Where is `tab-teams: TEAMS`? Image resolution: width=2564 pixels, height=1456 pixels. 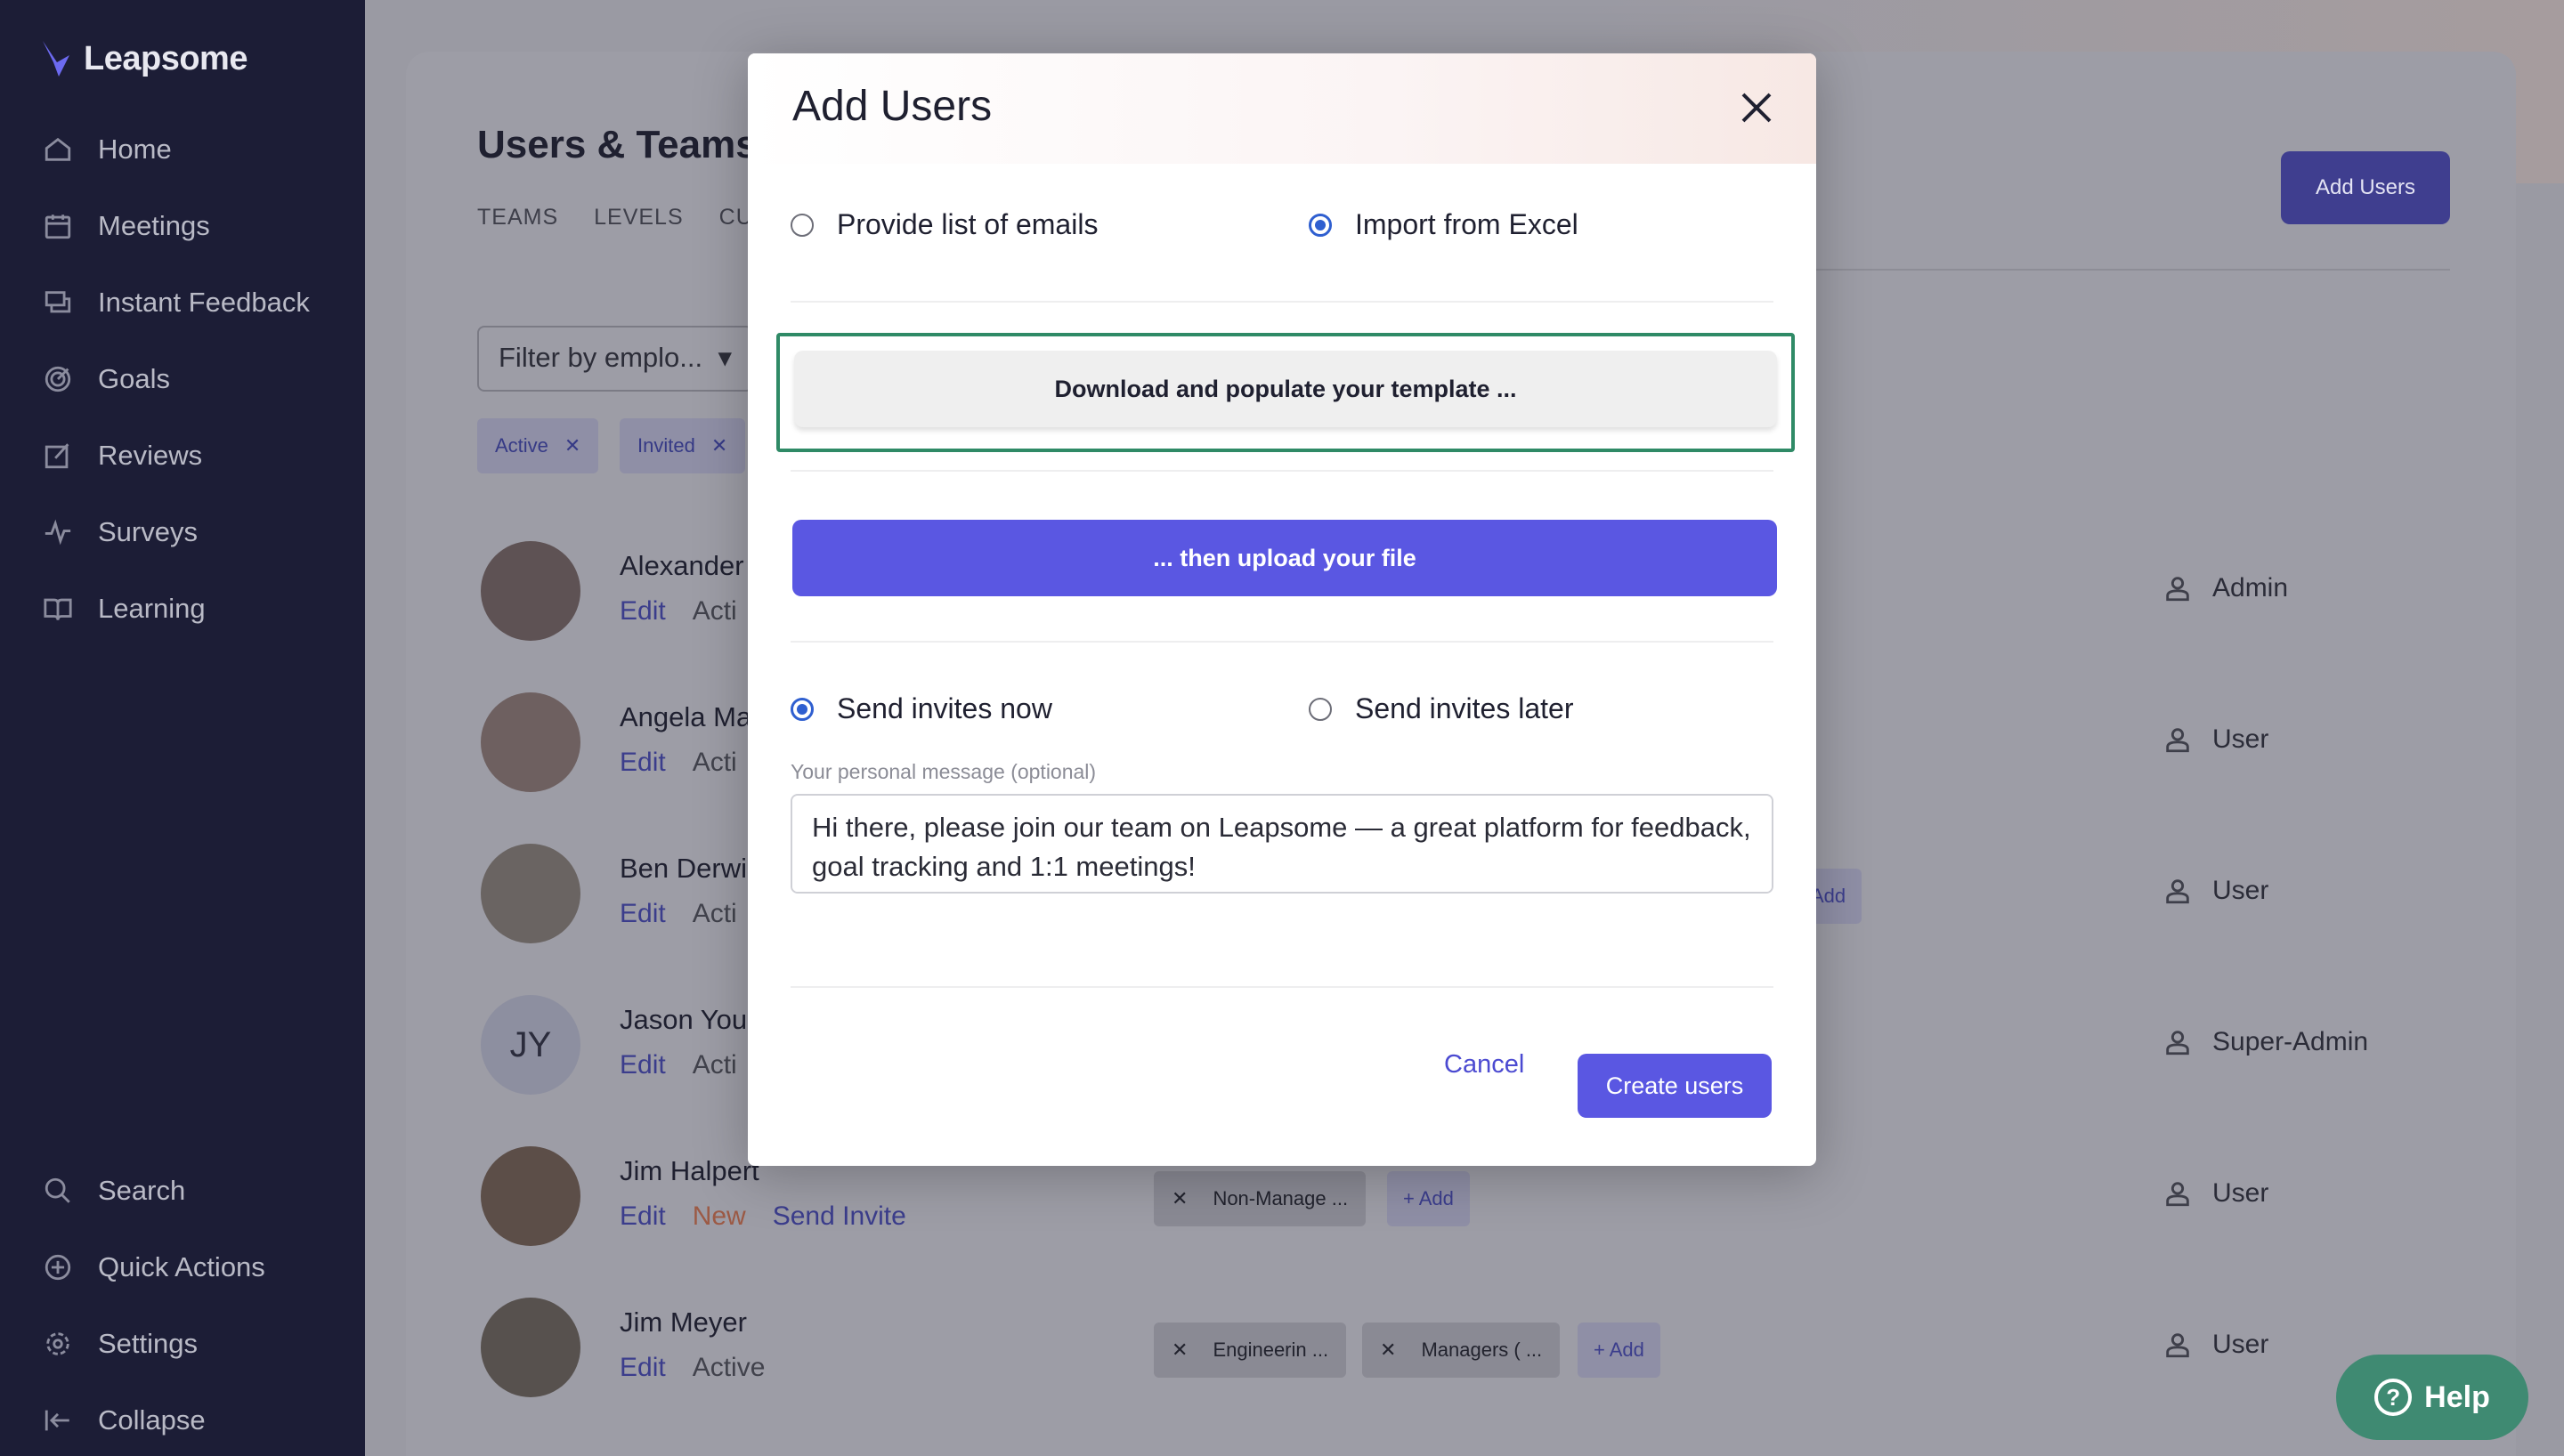
tab-teams: TEAMS is located at coordinates (517, 218).